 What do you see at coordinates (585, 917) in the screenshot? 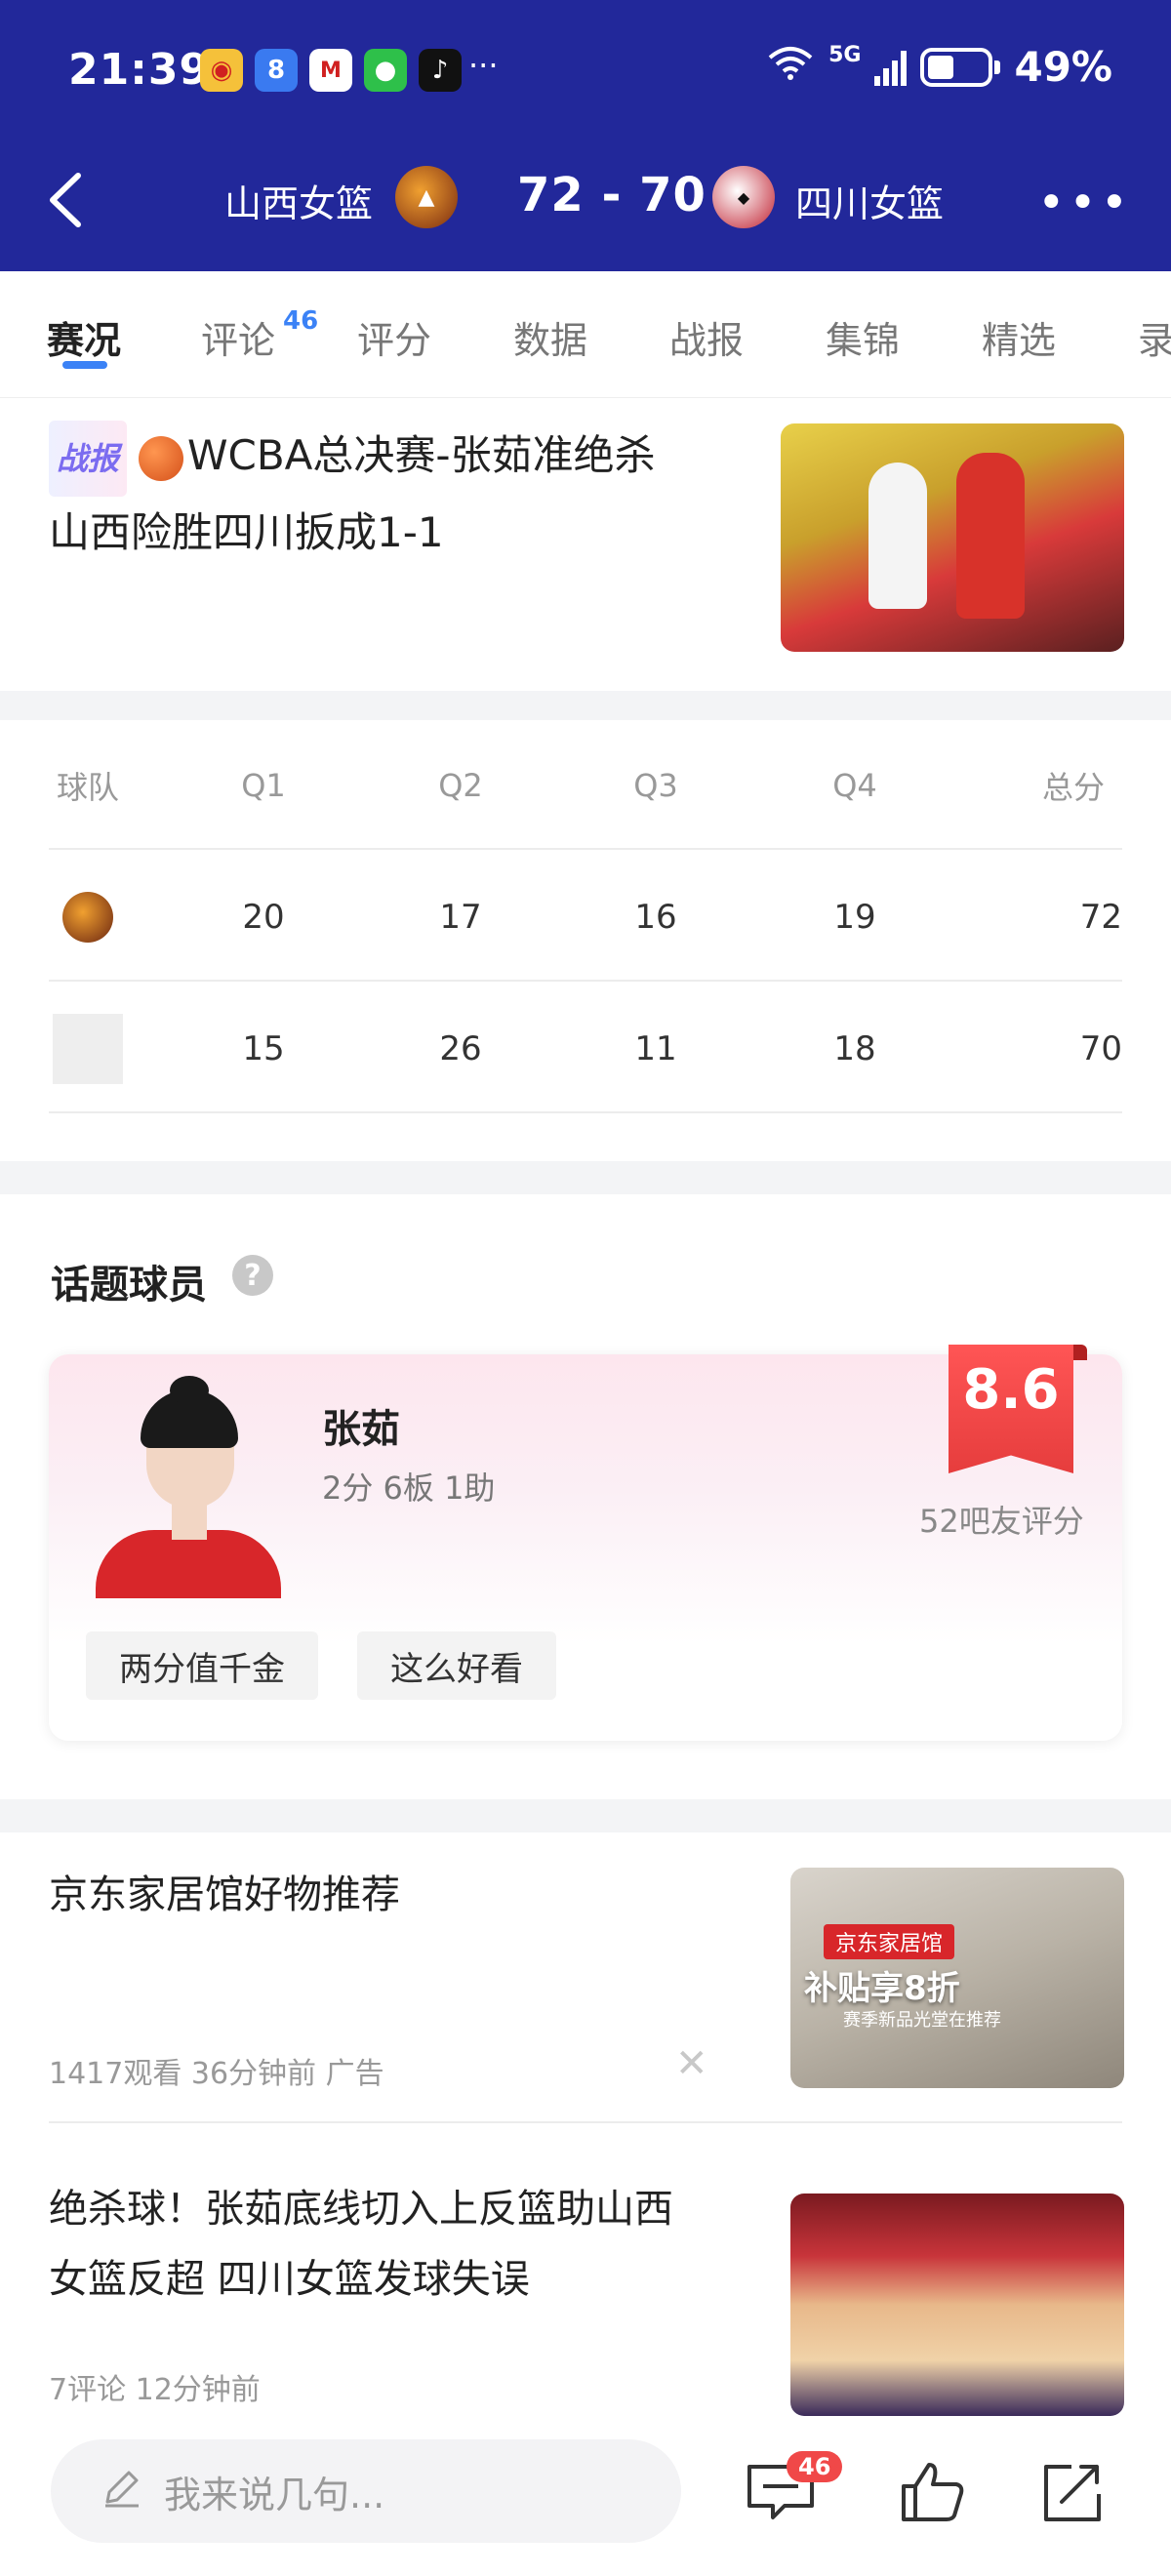
I see `table-row: 20 17 16 19 72` at bounding box center [585, 917].